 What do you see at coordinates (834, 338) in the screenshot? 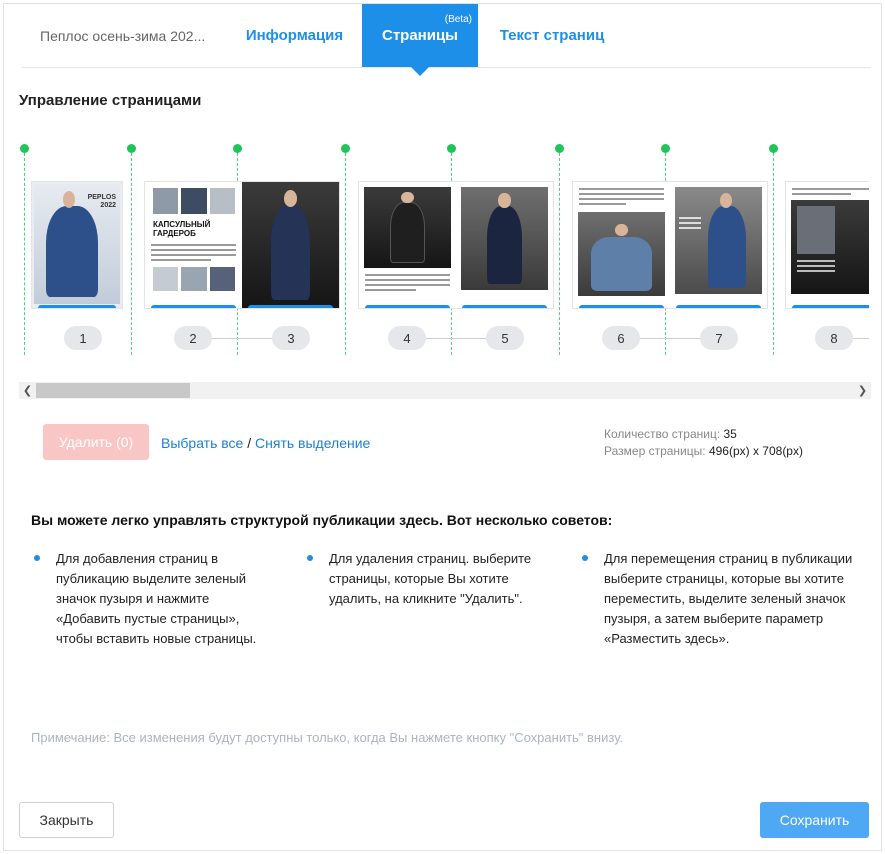
I see `page-number: 8` at bounding box center [834, 338].